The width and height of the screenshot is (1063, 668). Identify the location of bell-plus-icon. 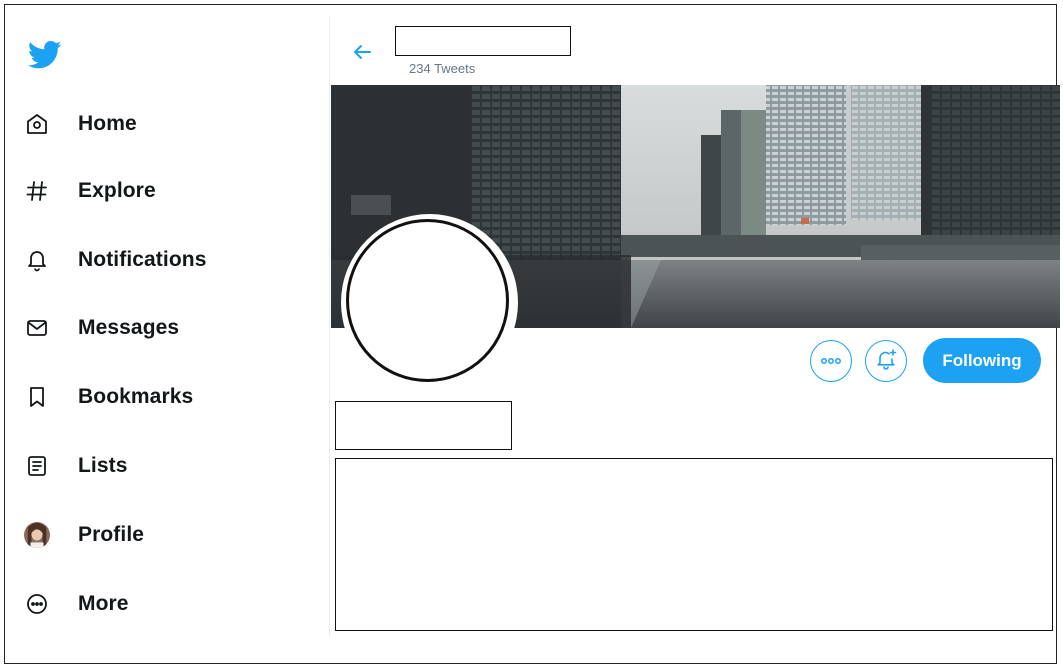
(886, 361).